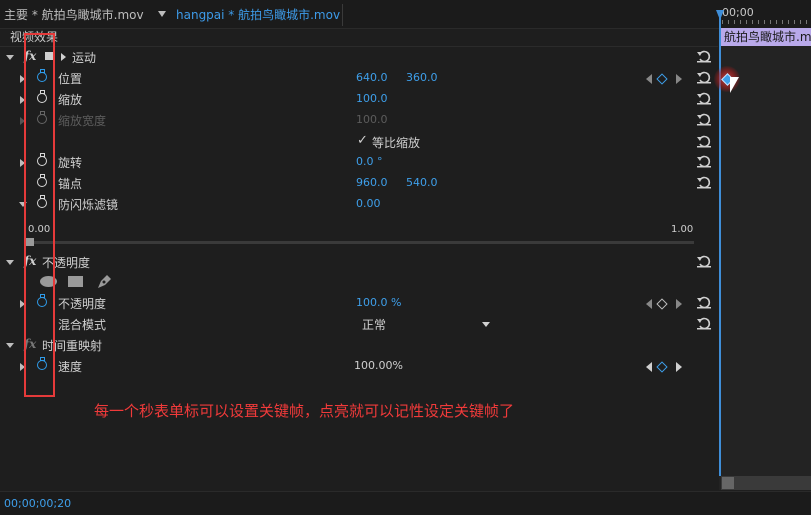  What do you see at coordinates (84, 58) in the screenshot?
I see `effect-name: 运动` at bounding box center [84, 58].